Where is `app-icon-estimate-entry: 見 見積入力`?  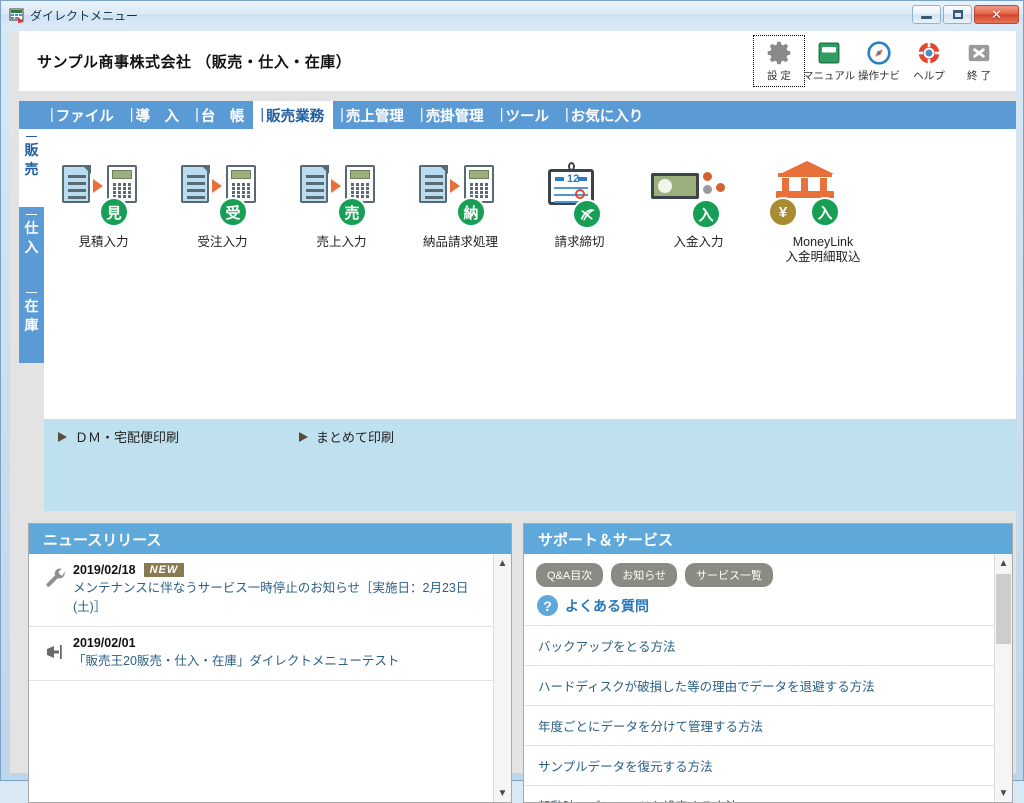 app-icon-estimate-entry: 見 見積入力 is located at coordinates (103, 204).